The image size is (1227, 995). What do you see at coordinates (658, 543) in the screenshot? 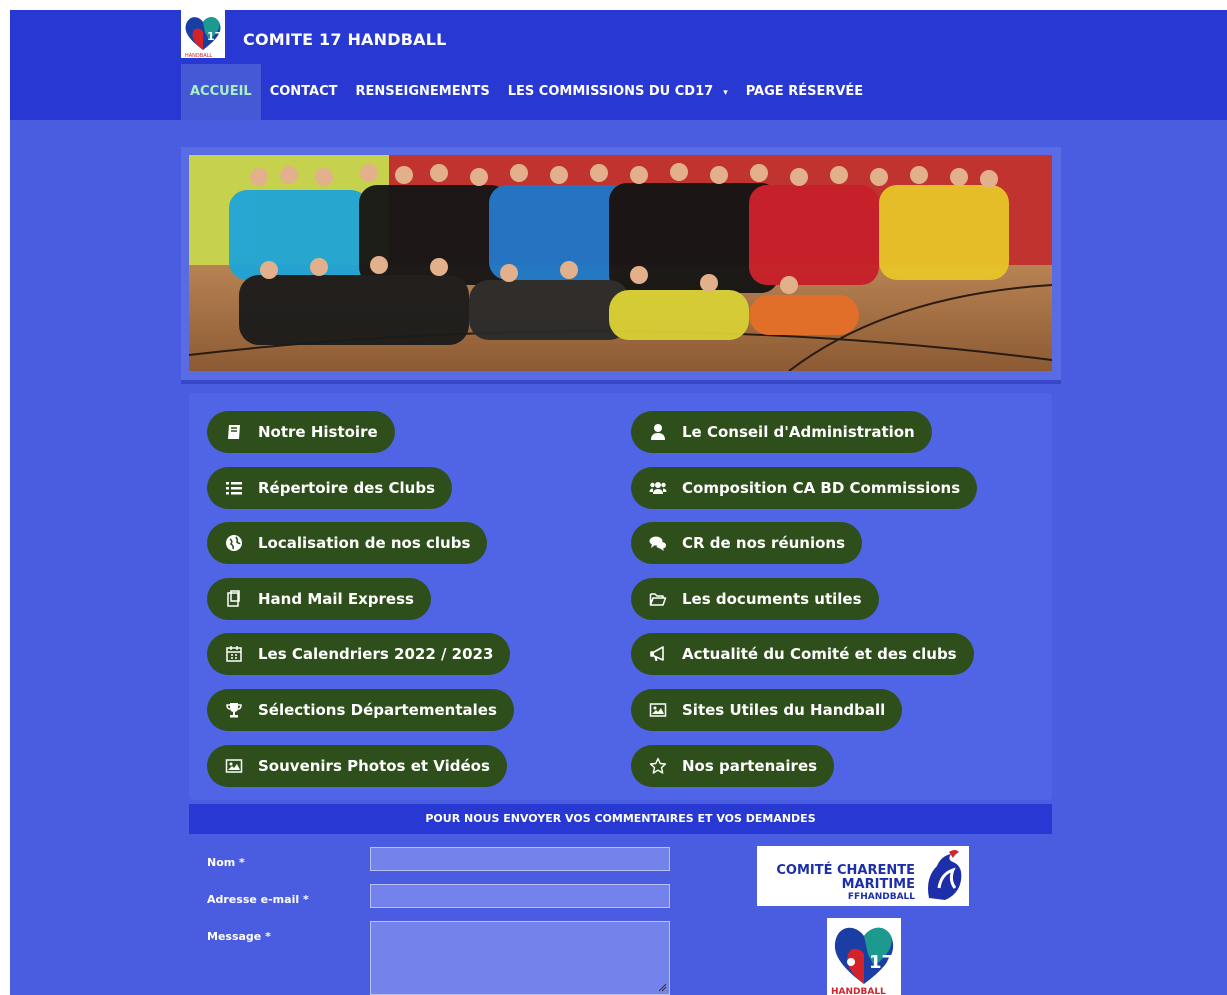
I see `comments-icon` at bounding box center [658, 543].